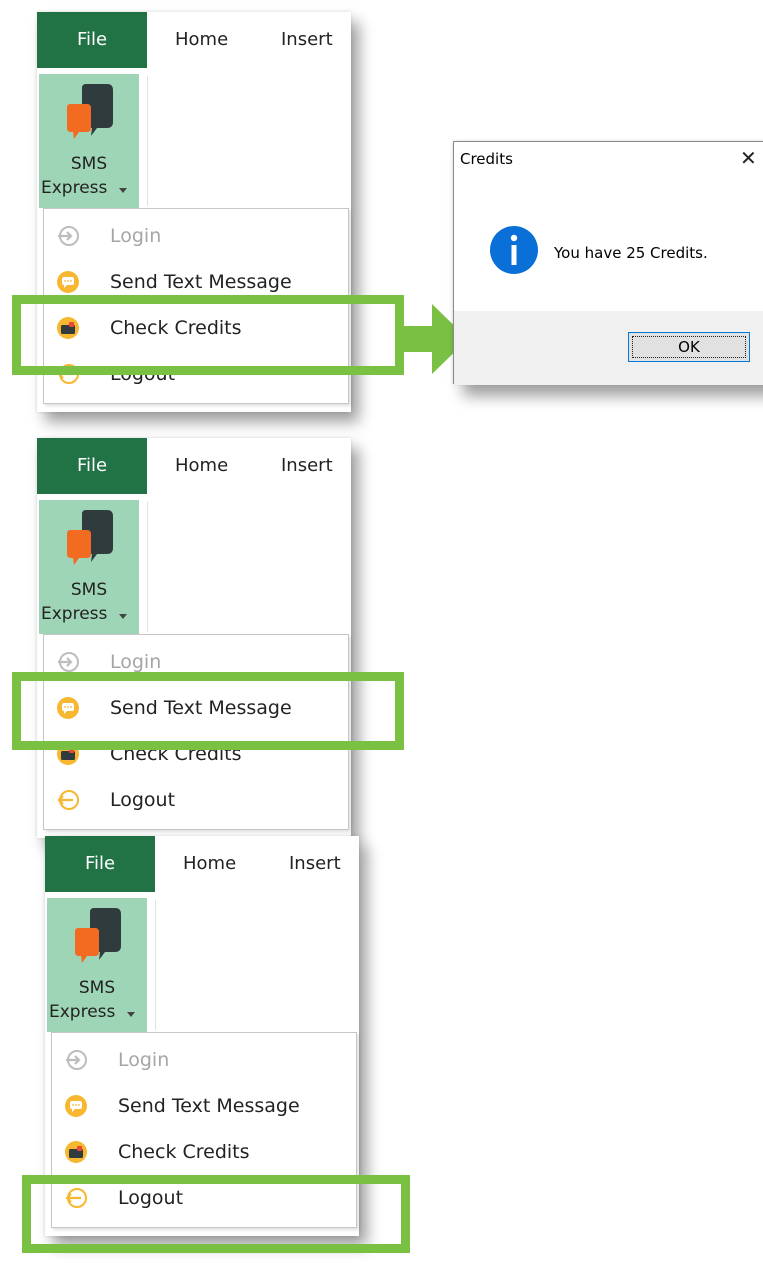 This screenshot has width=763, height=1263. What do you see at coordinates (514, 250) in the screenshot?
I see `info-icon` at bounding box center [514, 250].